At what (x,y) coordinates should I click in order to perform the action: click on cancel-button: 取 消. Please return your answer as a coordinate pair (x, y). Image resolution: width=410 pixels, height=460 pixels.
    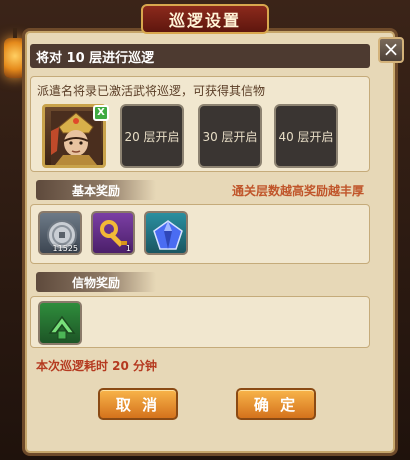
    Looking at the image, I should click on (138, 404).